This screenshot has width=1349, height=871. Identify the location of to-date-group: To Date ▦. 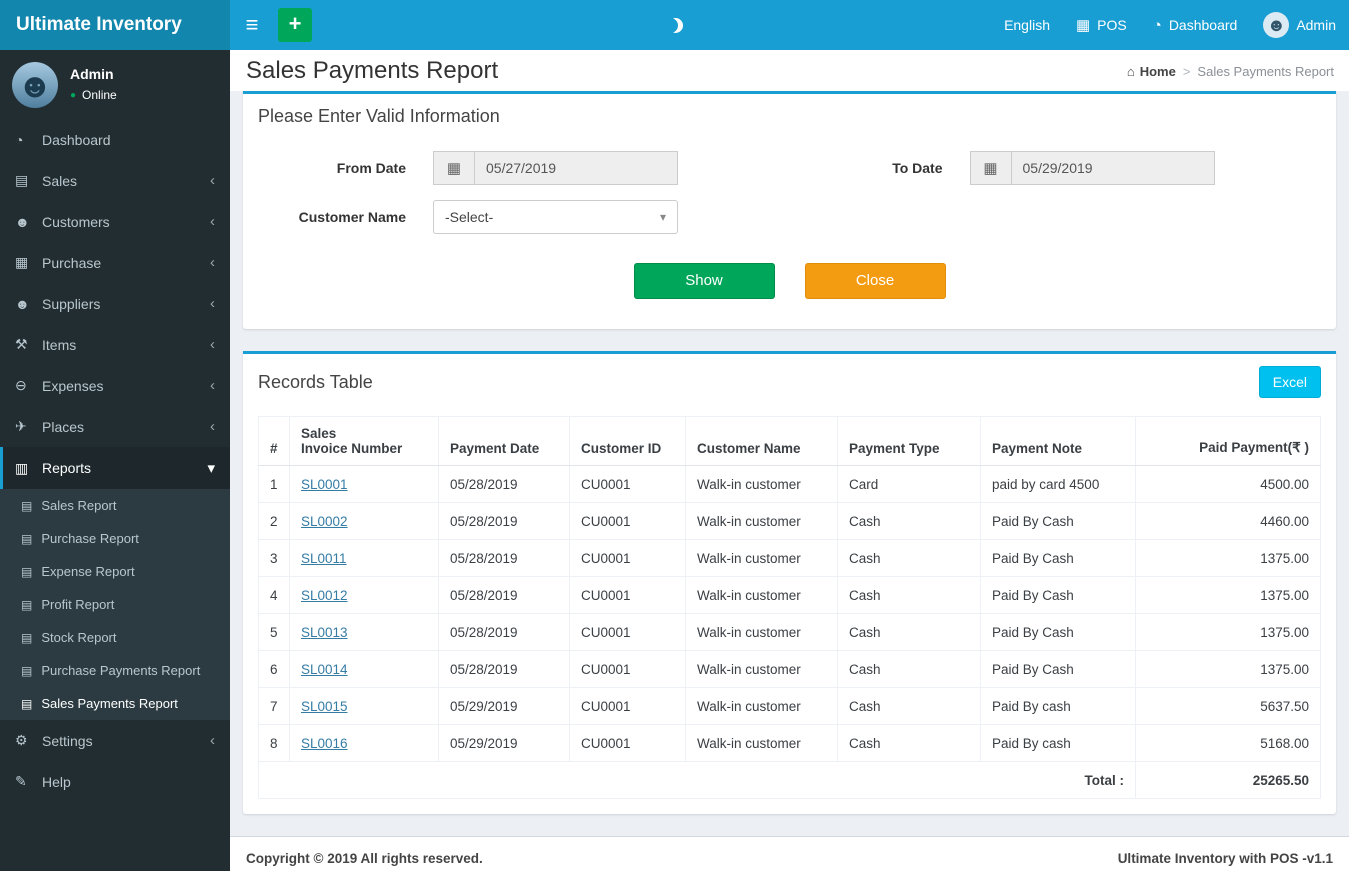
(1058, 168).